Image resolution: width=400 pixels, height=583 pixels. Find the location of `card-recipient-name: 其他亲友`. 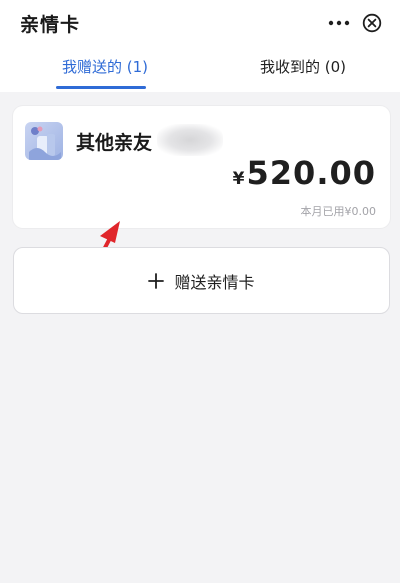

card-recipient-name: 其他亲友 is located at coordinates (114, 143).